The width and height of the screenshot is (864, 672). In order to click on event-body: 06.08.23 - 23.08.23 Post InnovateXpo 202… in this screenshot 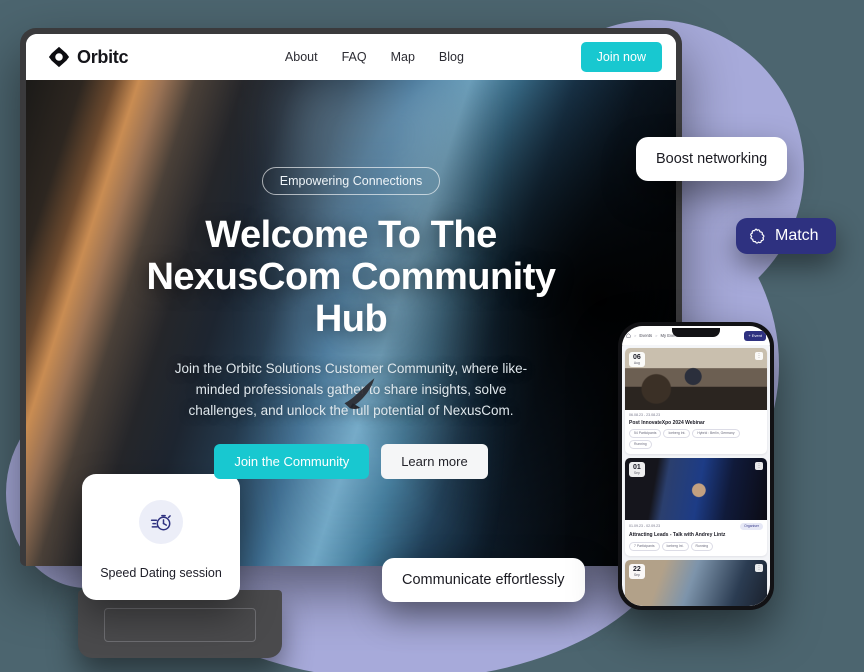, I will do `click(696, 432)`.